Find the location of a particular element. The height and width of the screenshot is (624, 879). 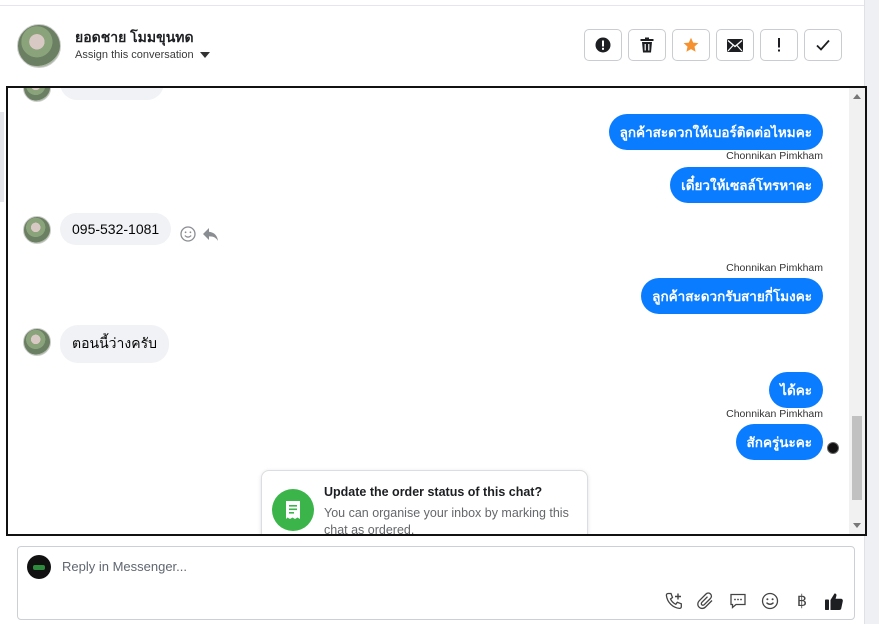

follow-up-button is located at coordinates (779, 45).